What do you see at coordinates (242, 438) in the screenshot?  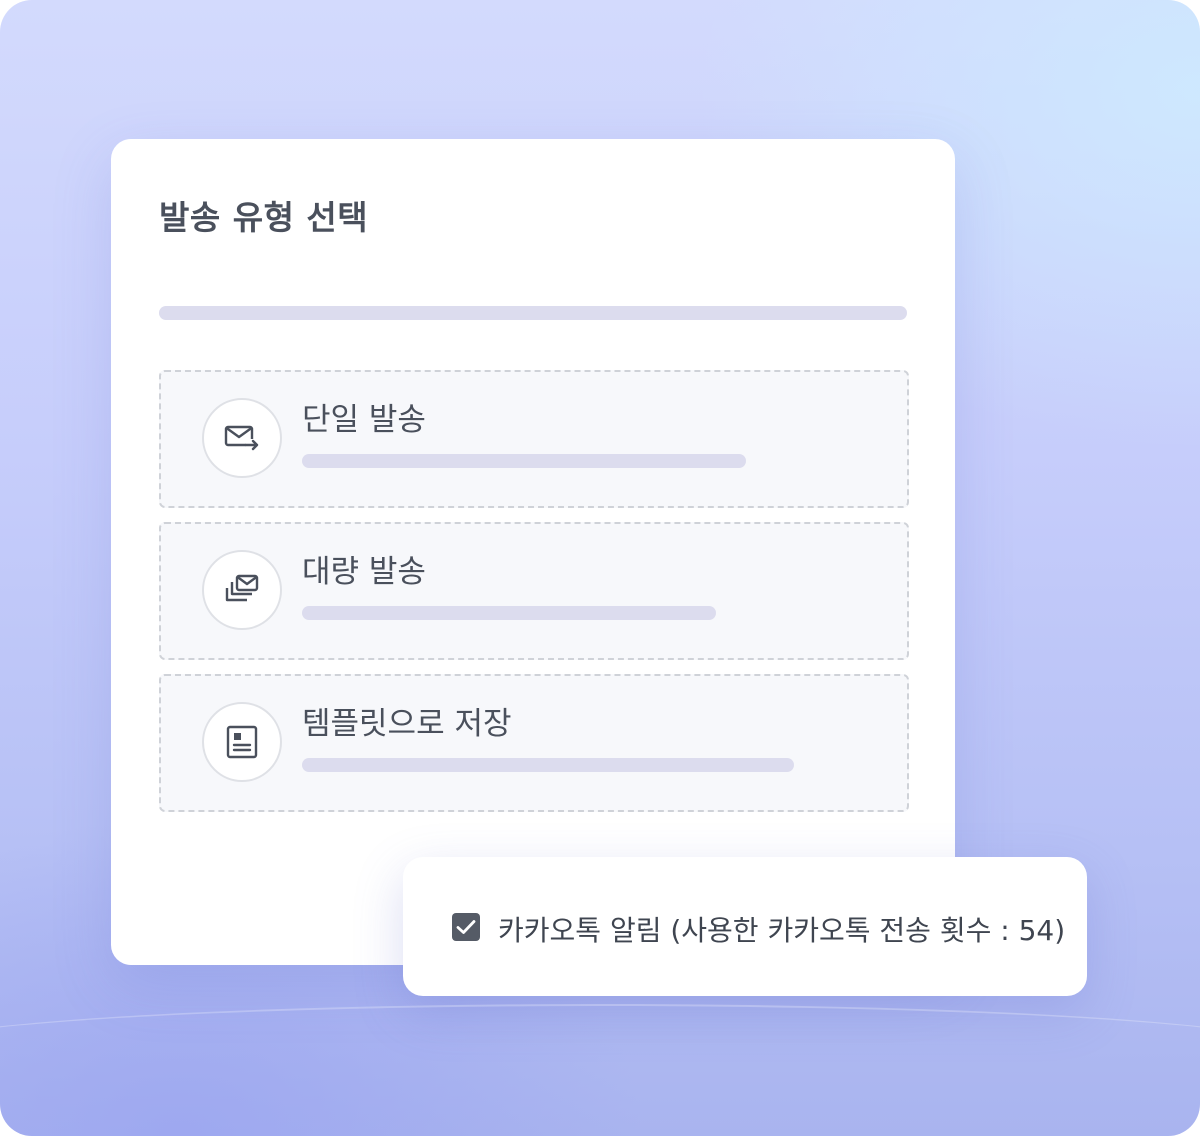 I see `mail-send-icon` at bounding box center [242, 438].